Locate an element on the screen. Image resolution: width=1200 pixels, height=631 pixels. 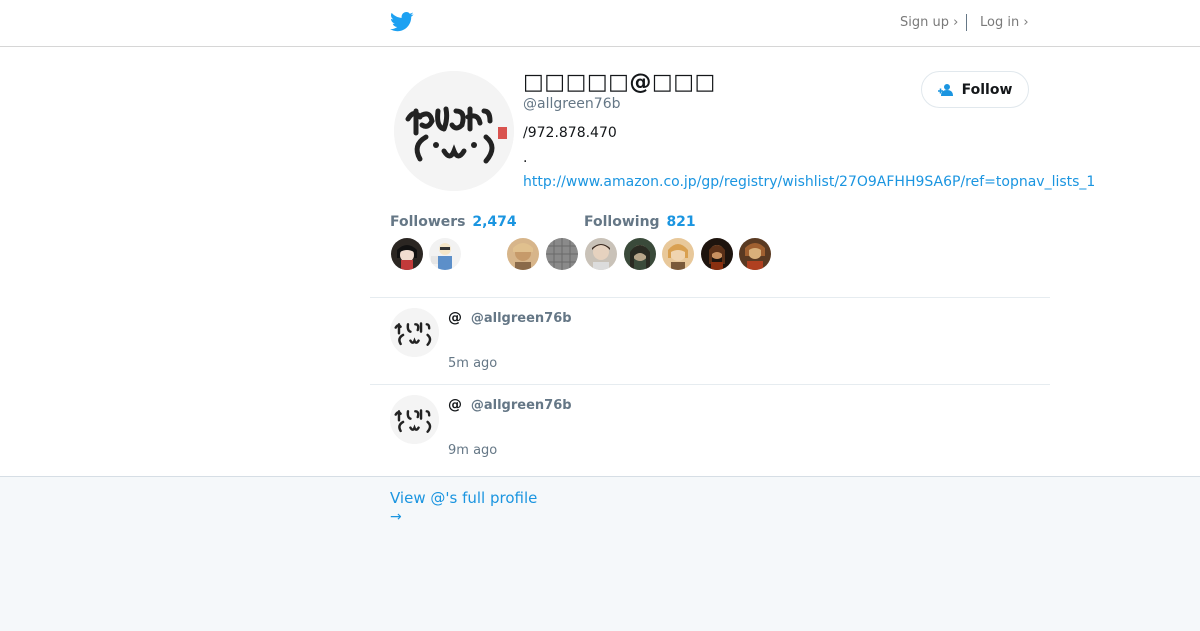
following-count: 821 is located at coordinates (681, 222).